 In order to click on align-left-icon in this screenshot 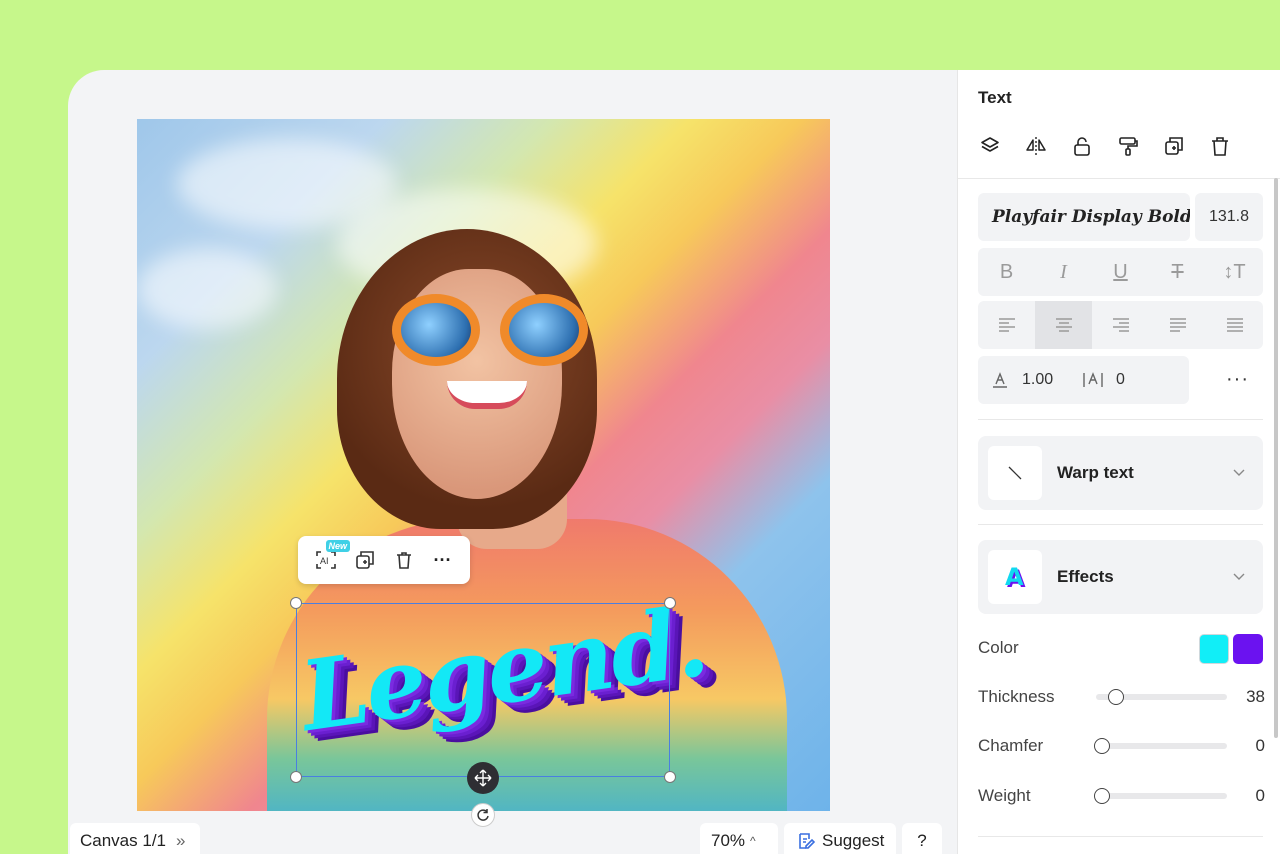, I will do `click(1006, 325)`.